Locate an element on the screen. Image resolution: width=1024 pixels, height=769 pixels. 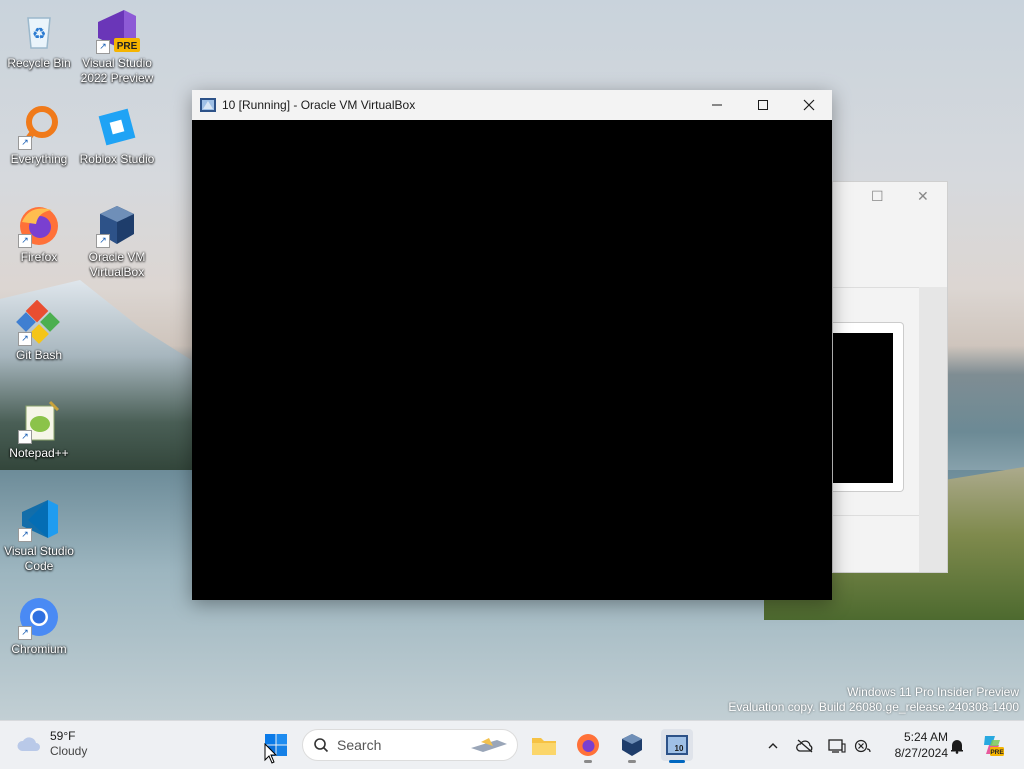
desktop-icon-vscode: ↗ Visual Studio Code is located at coordinates (39, 535).